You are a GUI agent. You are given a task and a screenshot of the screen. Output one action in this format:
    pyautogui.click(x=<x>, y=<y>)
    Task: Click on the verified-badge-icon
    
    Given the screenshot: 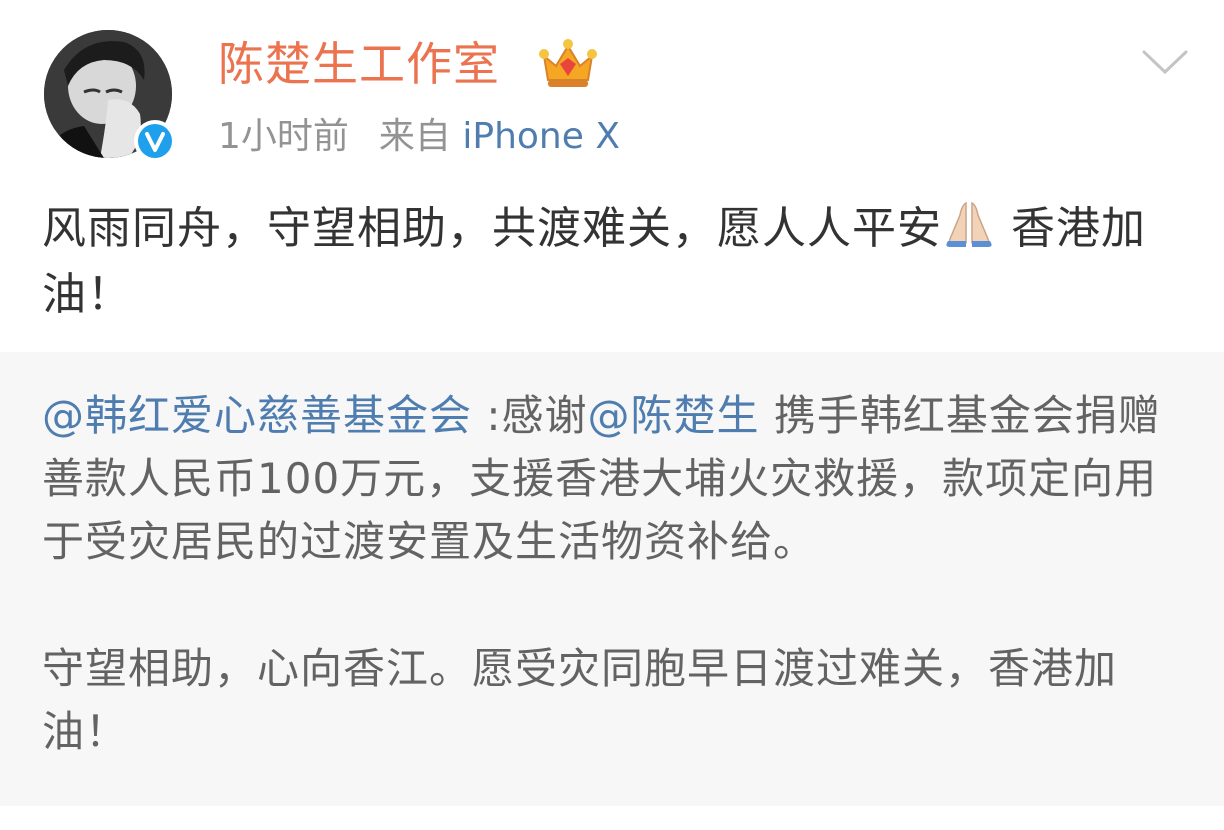 What is the action you would take?
    pyautogui.click(x=155, y=141)
    